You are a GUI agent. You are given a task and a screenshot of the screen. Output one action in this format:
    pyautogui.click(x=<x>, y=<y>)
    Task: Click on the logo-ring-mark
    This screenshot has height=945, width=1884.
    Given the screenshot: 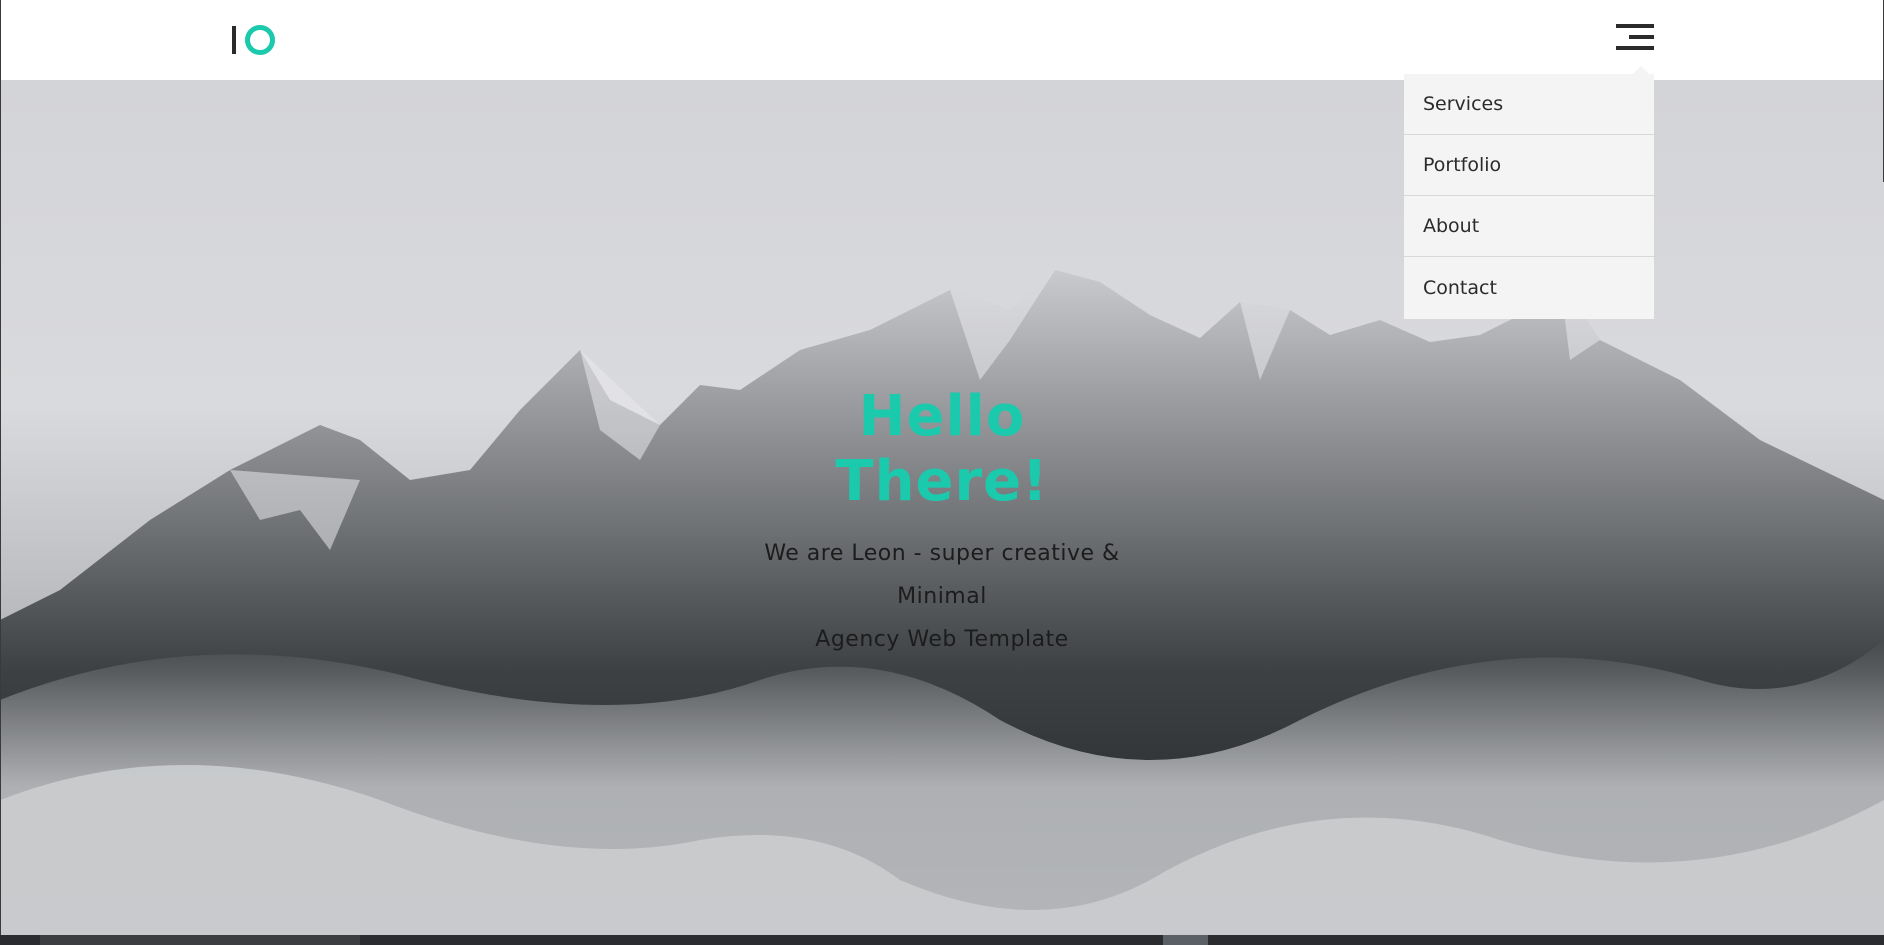 What is the action you would take?
    pyautogui.click(x=260, y=40)
    